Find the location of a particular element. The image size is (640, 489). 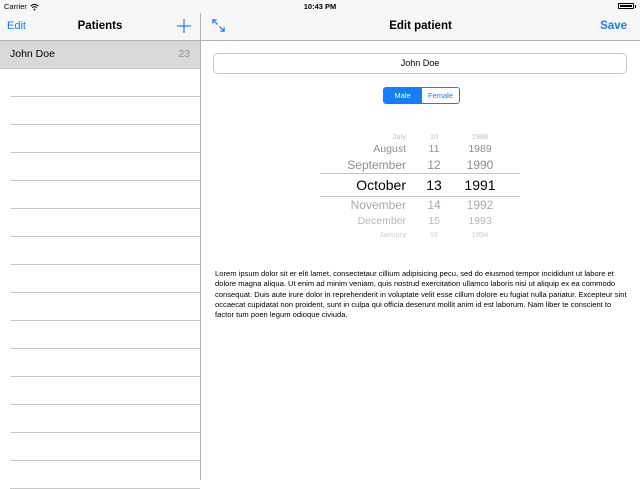

master-navbar: Edit Patients is located at coordinates (100, 27).